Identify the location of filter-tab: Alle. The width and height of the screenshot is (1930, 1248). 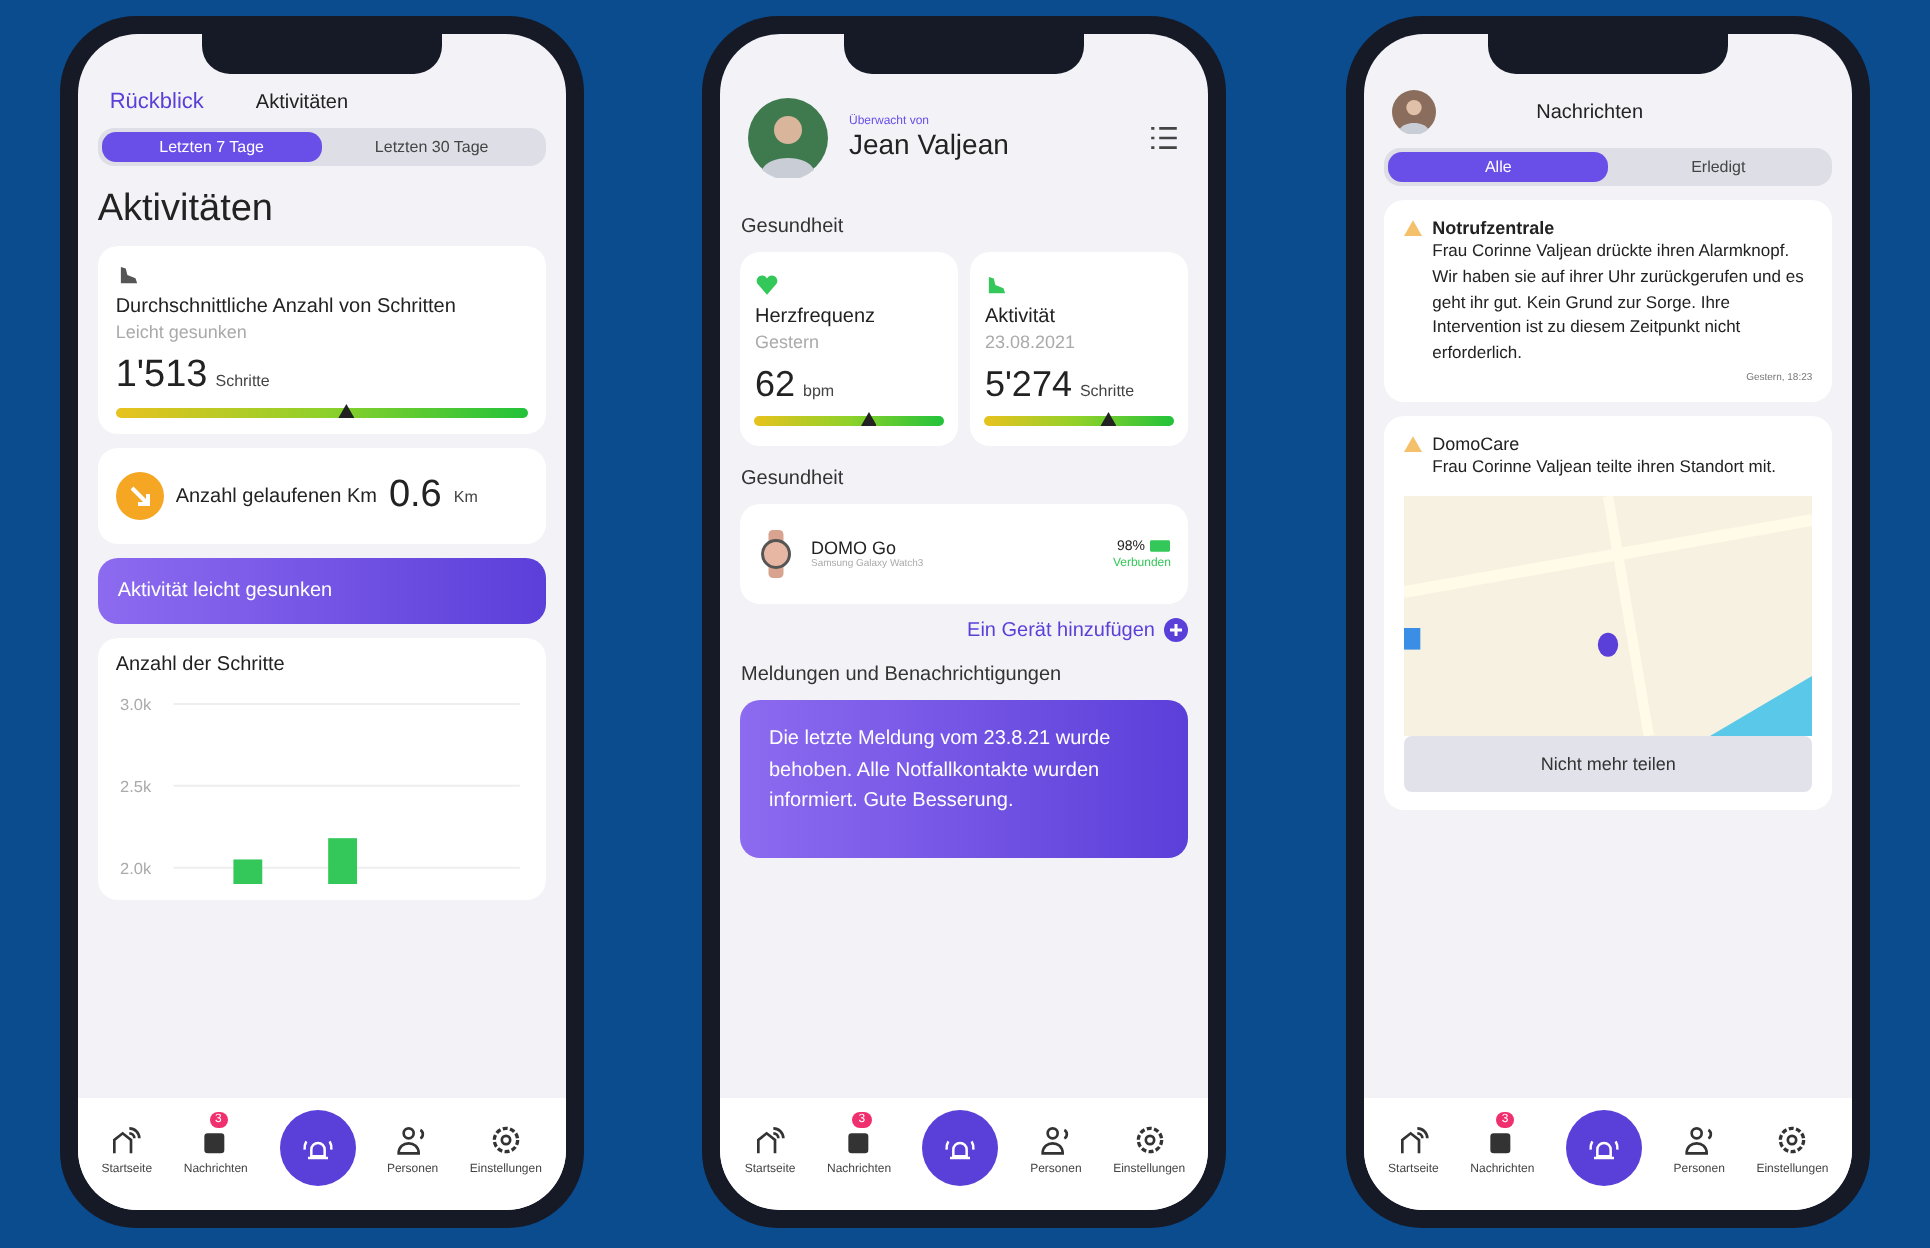
(1498, 167).